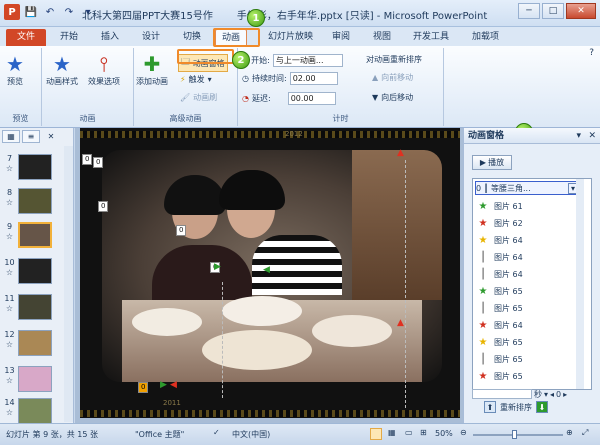  I want to click on move-later-button: ▼ 向后移动, so click(392, 97).